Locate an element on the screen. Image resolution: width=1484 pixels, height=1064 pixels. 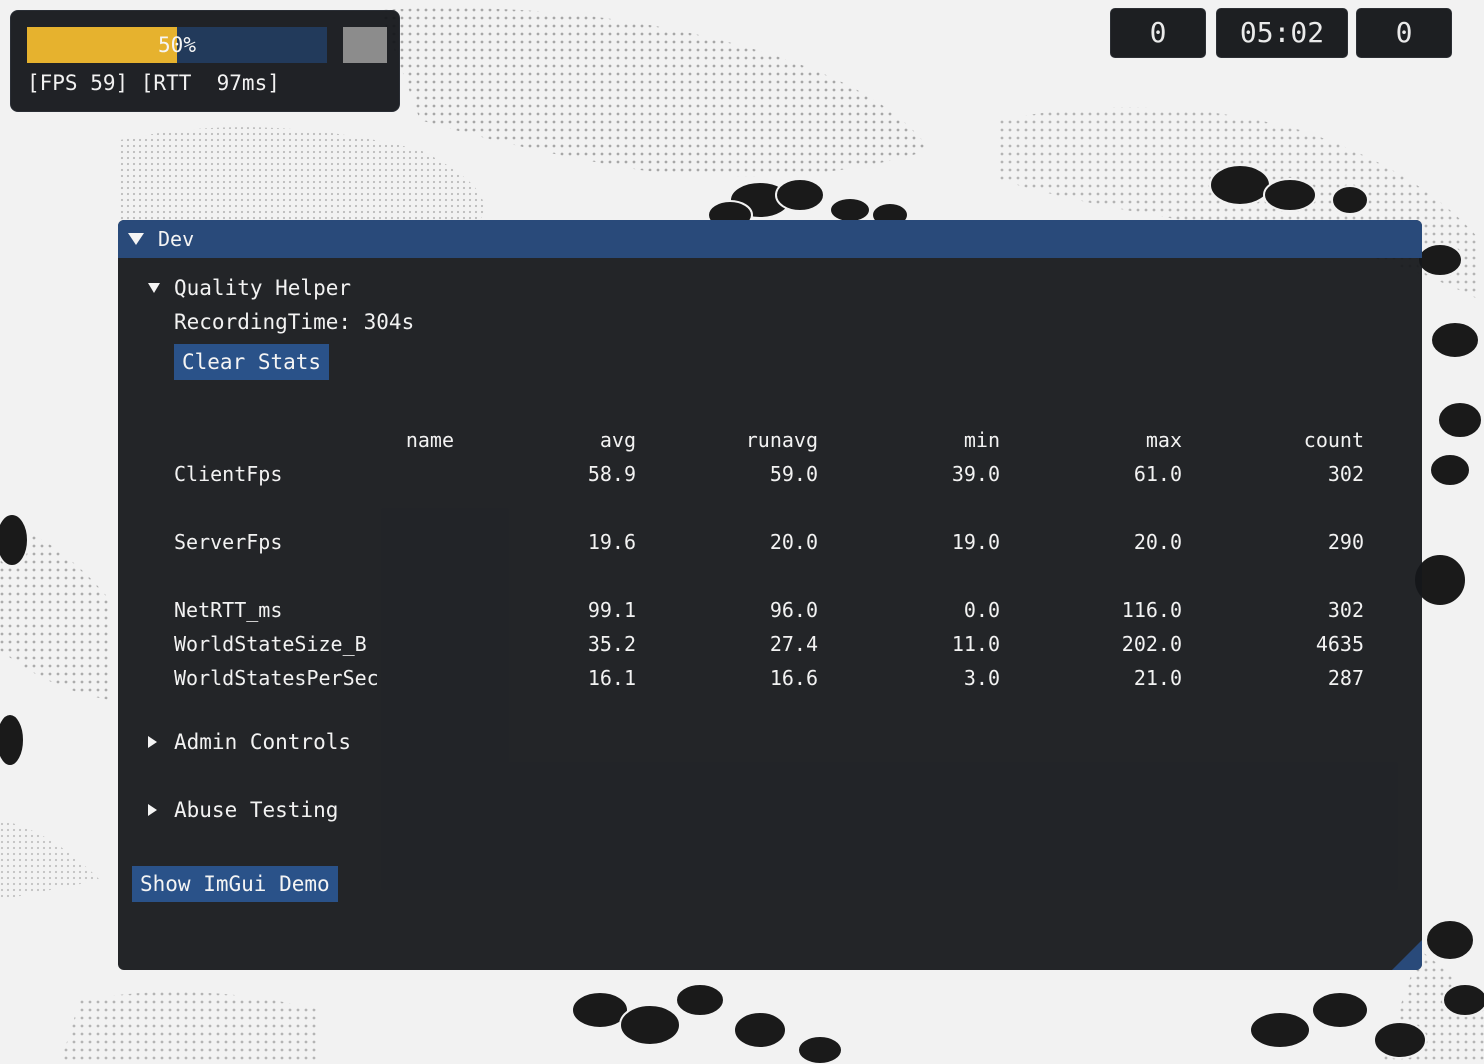
hud-panel: 50% [FPS 59] [RTT 97ms] is located at coordinates (205, 61).